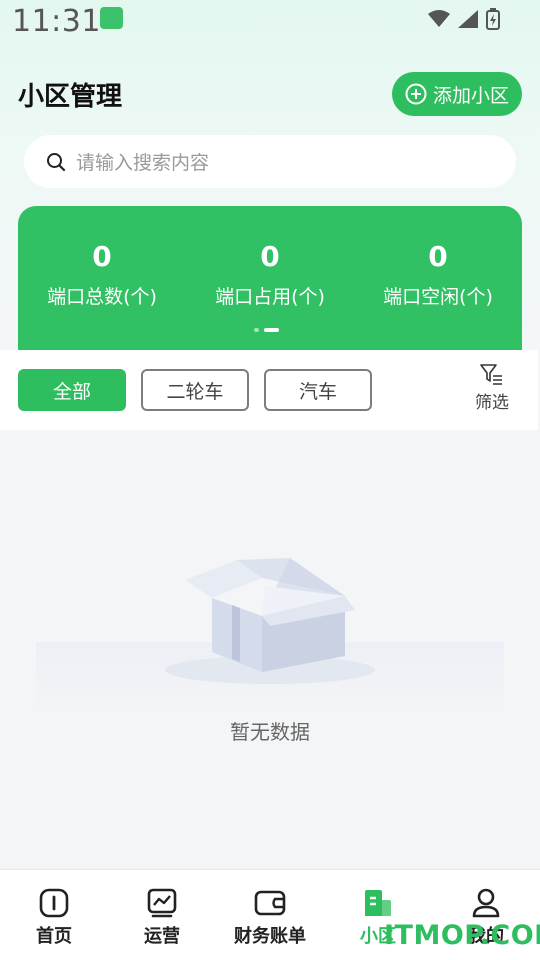  Describe the element at coordinates (56, 161) in the screenshot. I see `search-icon` at that location.